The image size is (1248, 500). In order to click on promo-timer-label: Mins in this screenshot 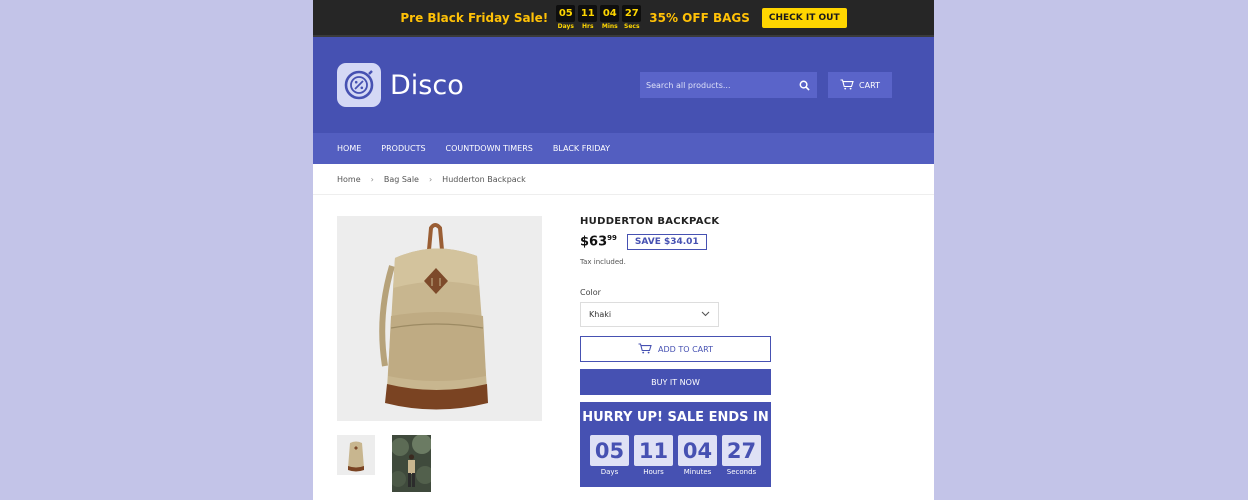, I will do `click(609, 26)`.